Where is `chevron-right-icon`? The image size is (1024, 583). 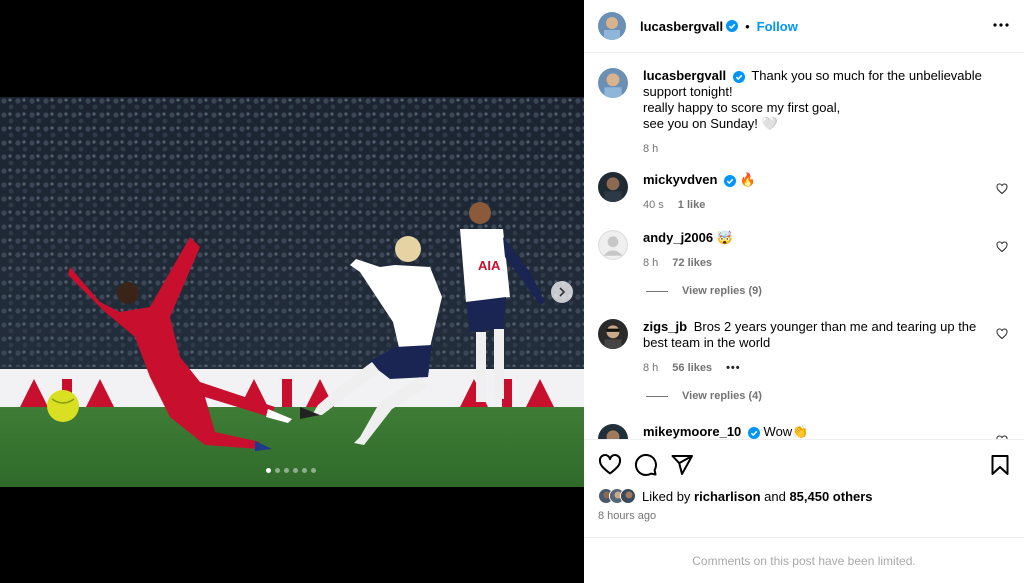 chevron-right-icon is located at coordinates (562, 292).